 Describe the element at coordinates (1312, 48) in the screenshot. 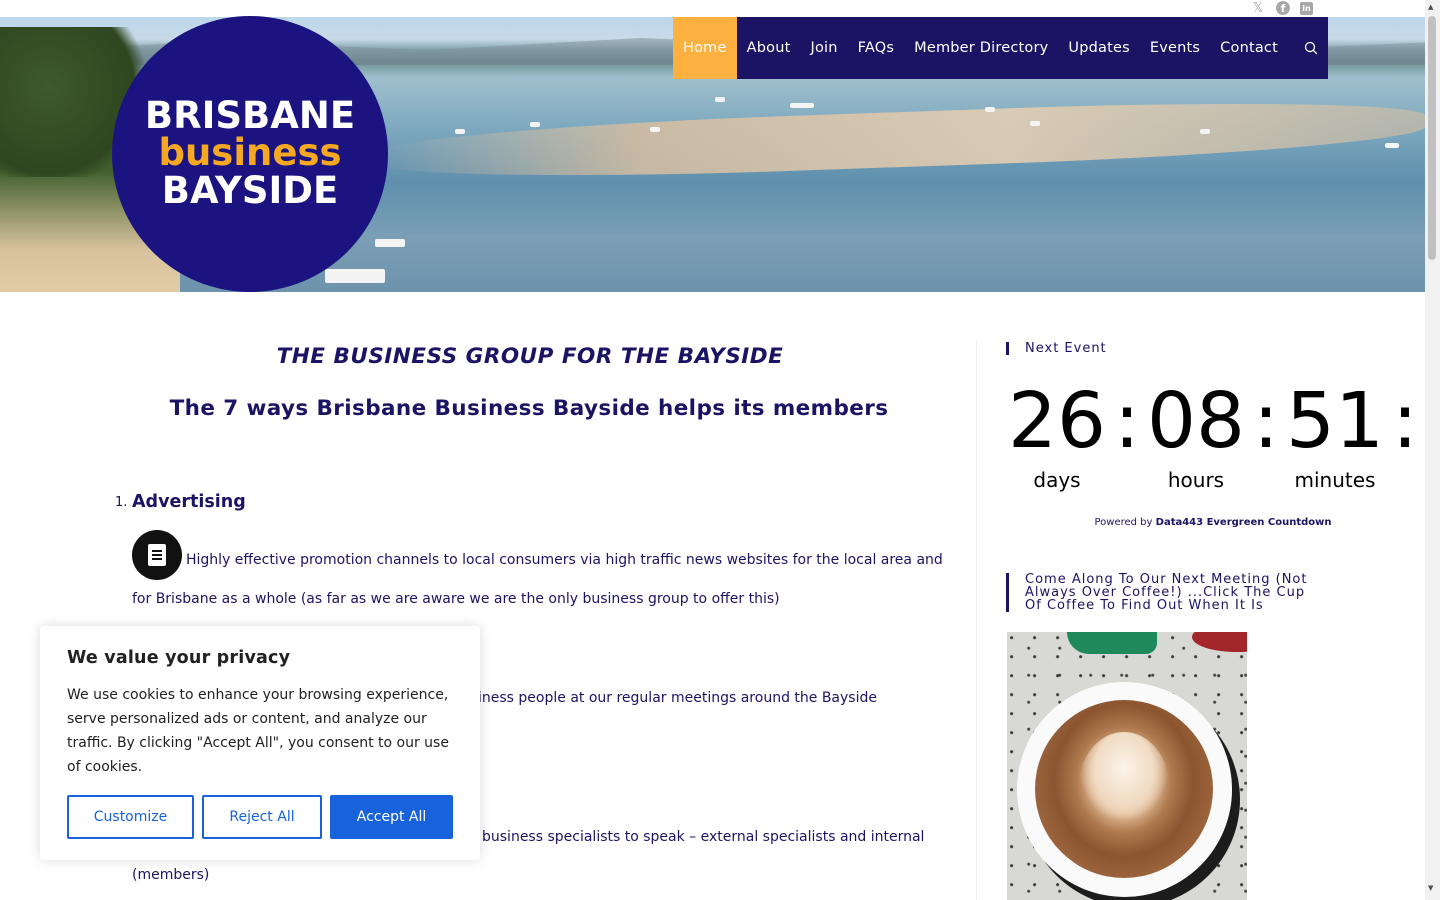

I see `search-icon` at that location.